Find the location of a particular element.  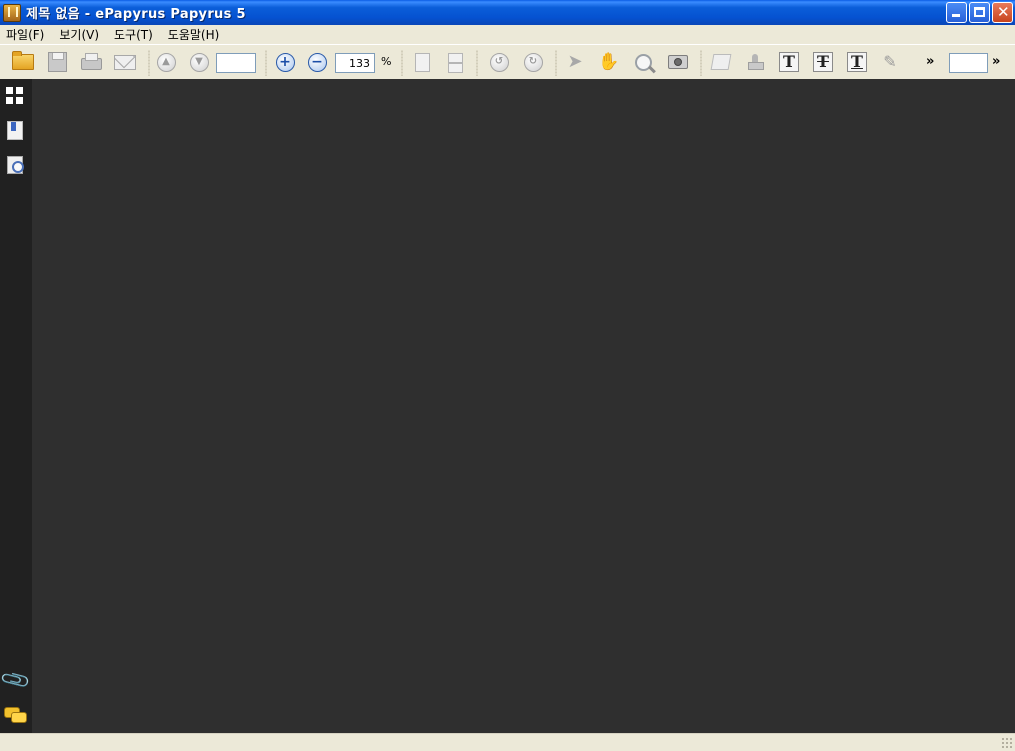

stamp-icon is located at coordinates (756, 62).